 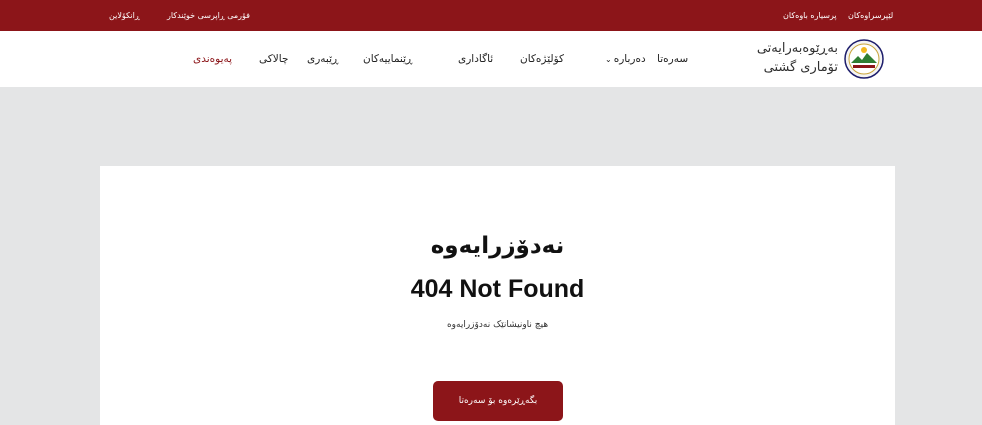 What do you see at coordinates (497, 325) in the screenshot?
I see `not-found-message: هیچ ناونیشانێک نەدۆزرایەوە` at bounding box center [497, 325].